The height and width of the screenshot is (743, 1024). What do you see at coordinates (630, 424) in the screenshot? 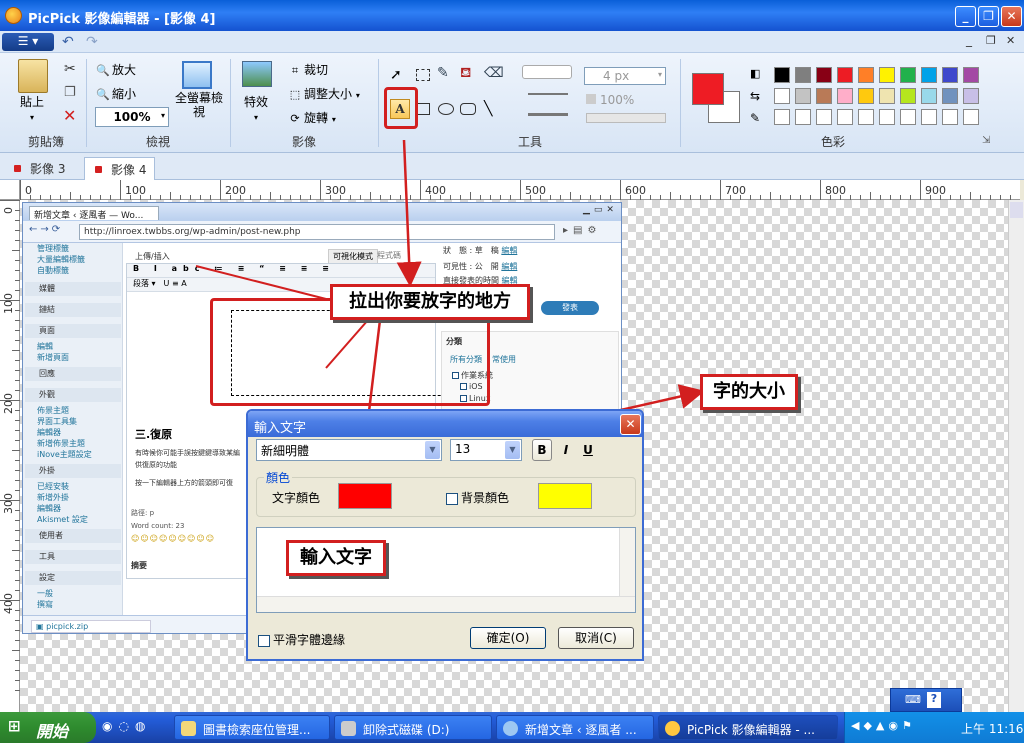
I see `dialog-close-button: ✕` at bounding box center [630, 424].